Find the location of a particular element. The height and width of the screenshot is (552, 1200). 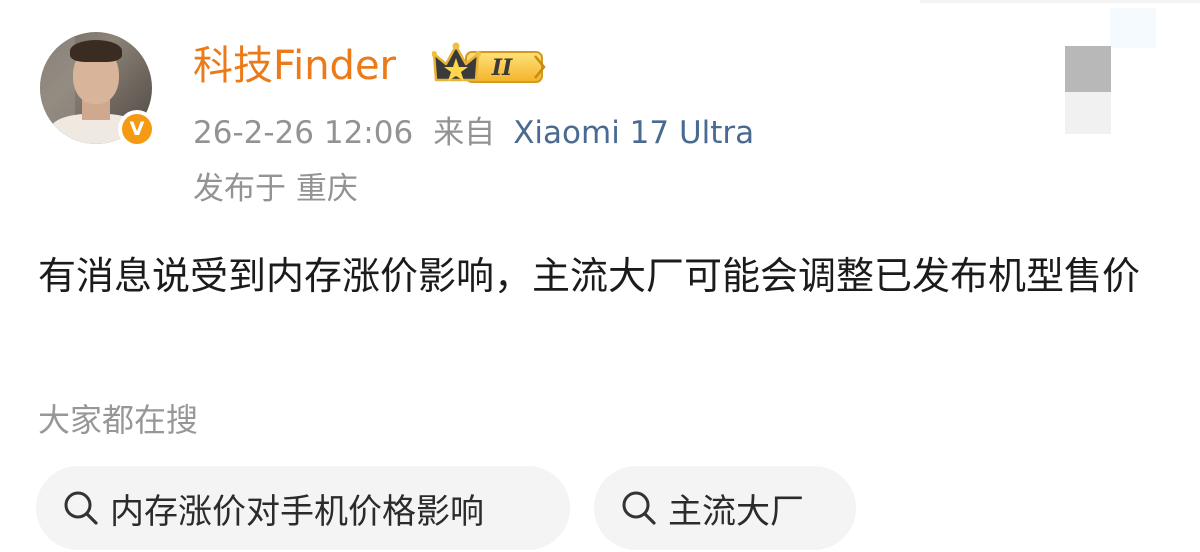

more-options-icon is located at coordinates (1088, 69).